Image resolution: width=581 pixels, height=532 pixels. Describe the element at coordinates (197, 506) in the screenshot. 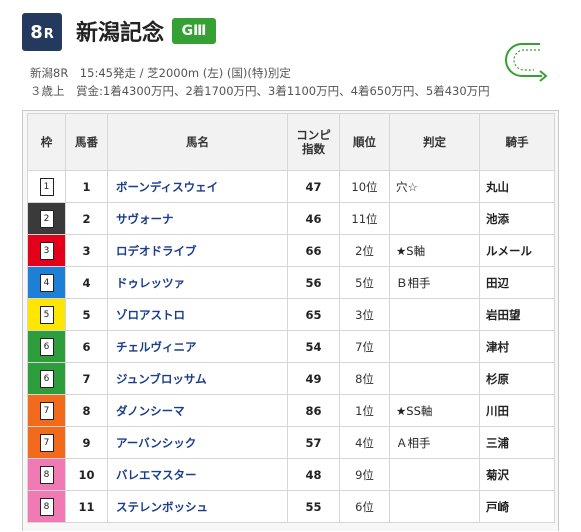

I see `horse-name: ステレンボッシュ` at that location.